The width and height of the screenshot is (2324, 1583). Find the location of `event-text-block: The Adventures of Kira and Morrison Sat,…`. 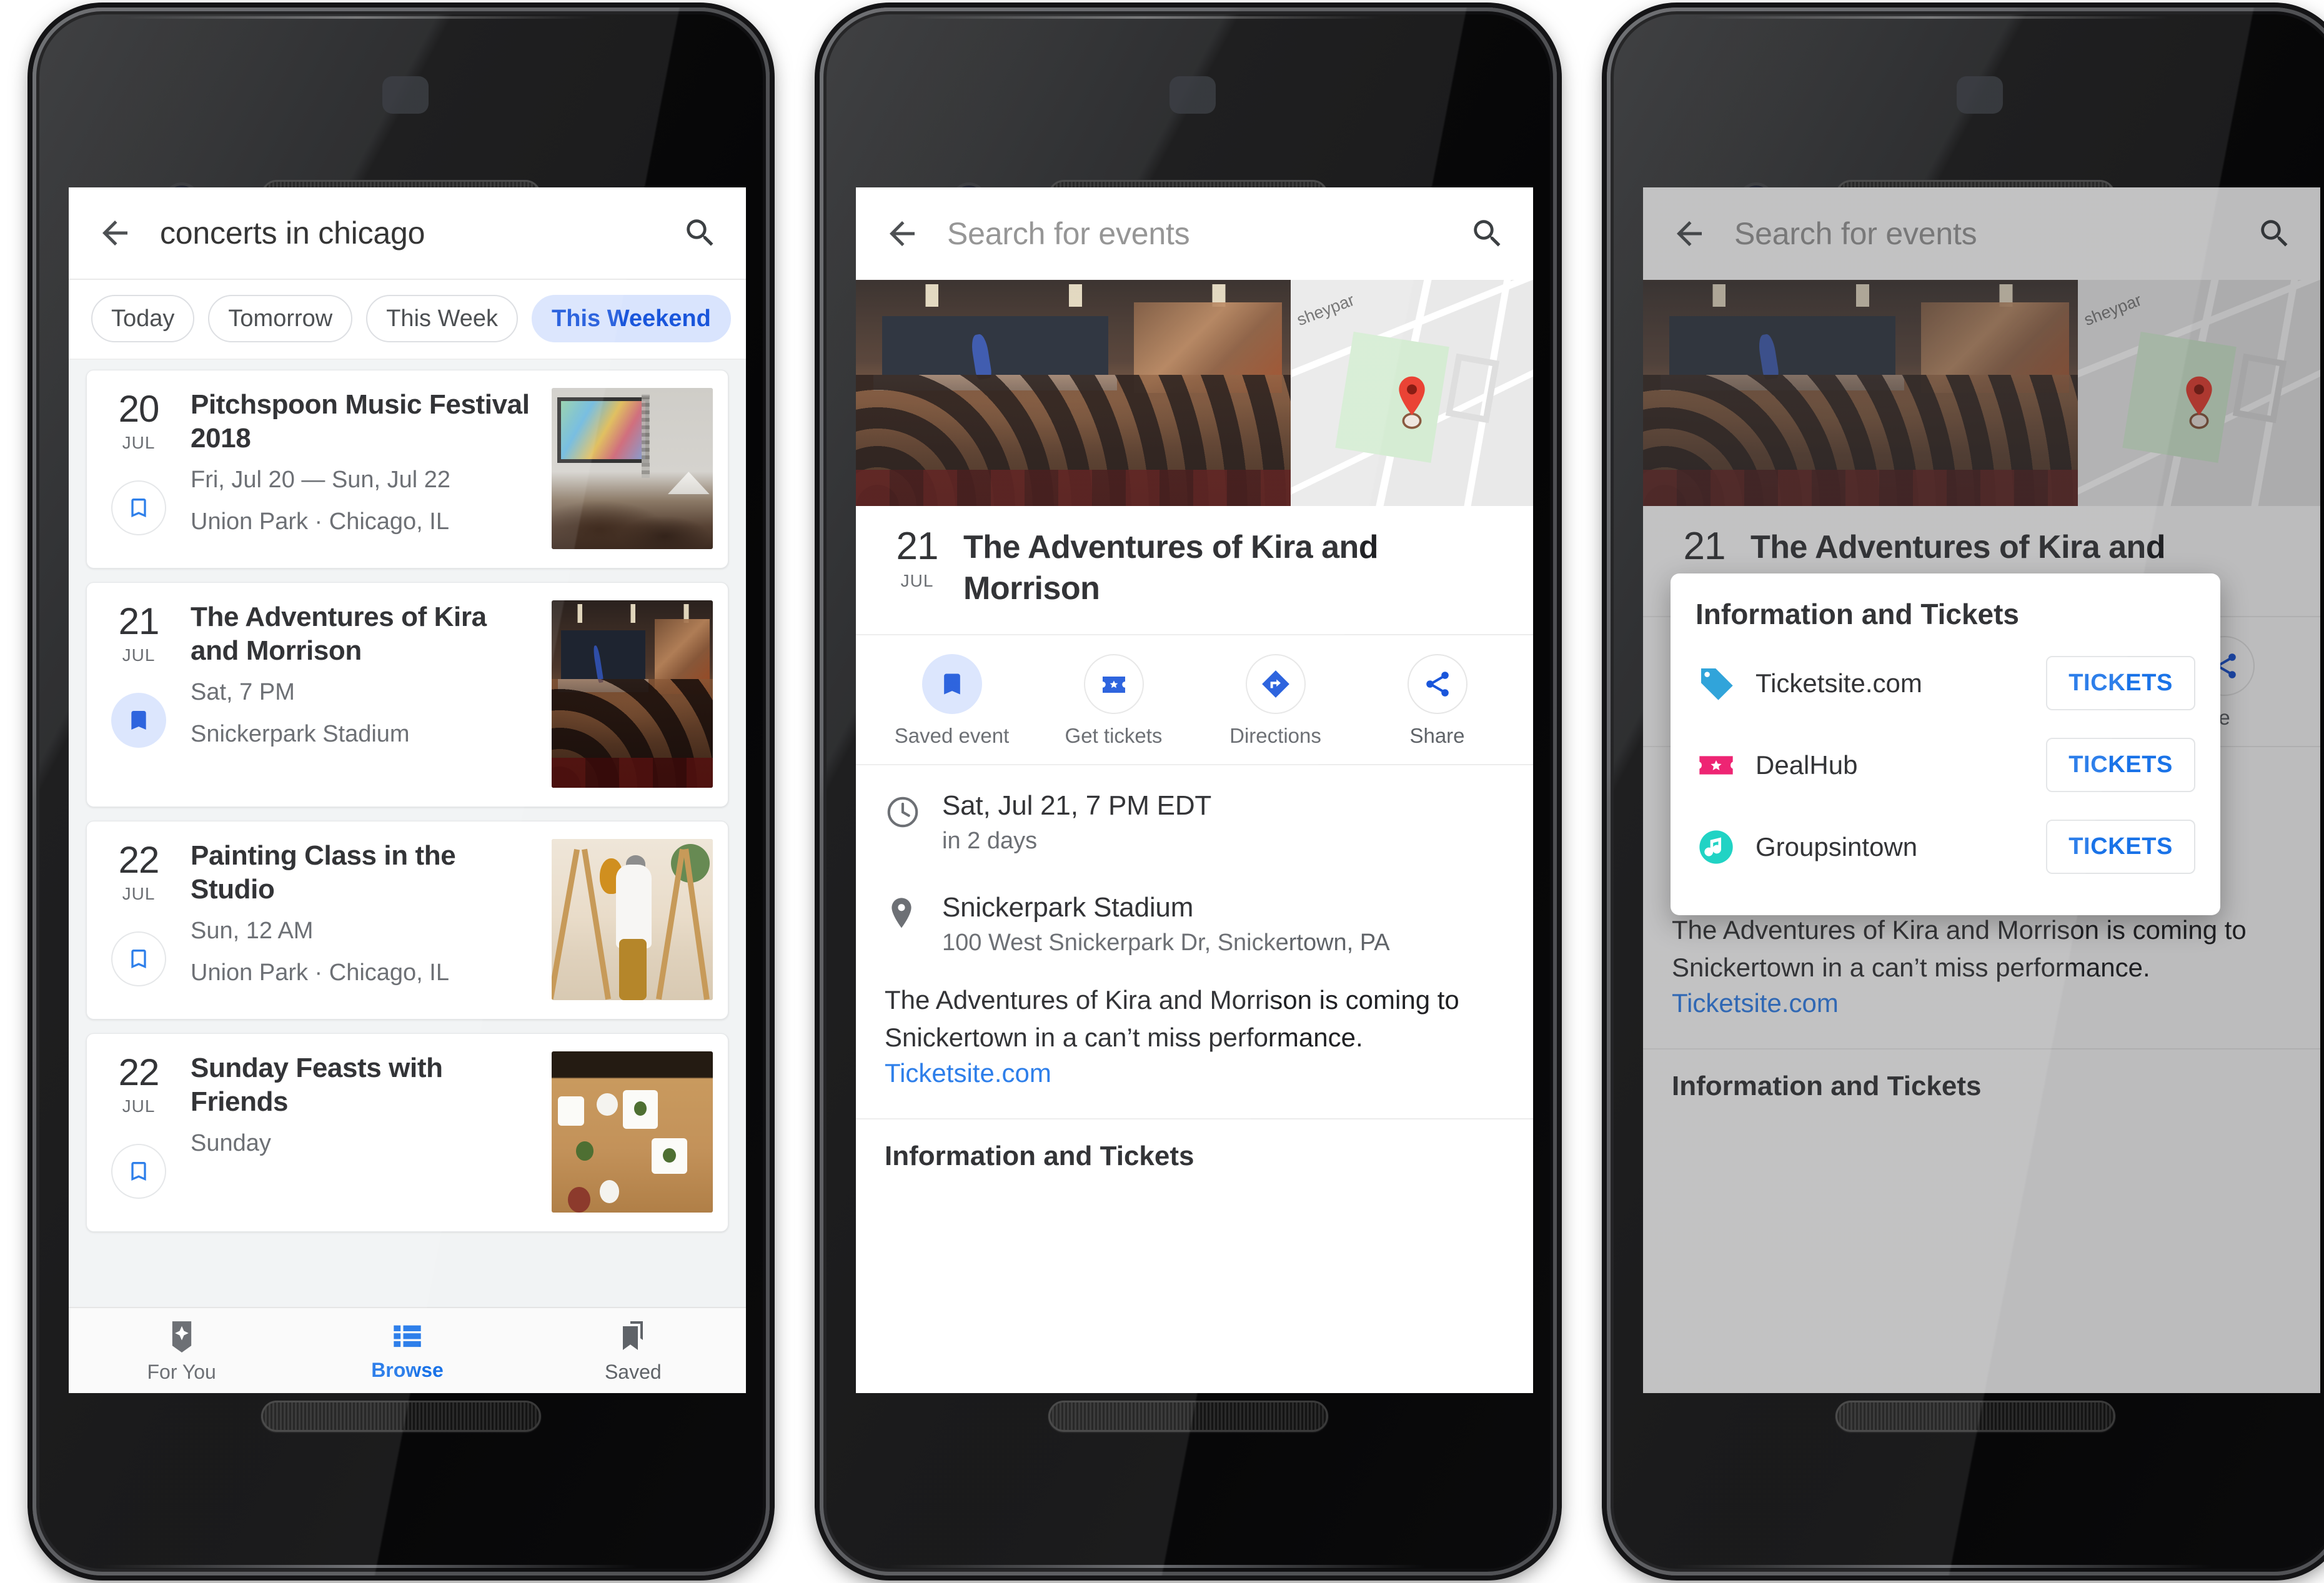

event-text-block: The Adventures of Kira and Morrison Sat,… is located at coordinates (364, 694).